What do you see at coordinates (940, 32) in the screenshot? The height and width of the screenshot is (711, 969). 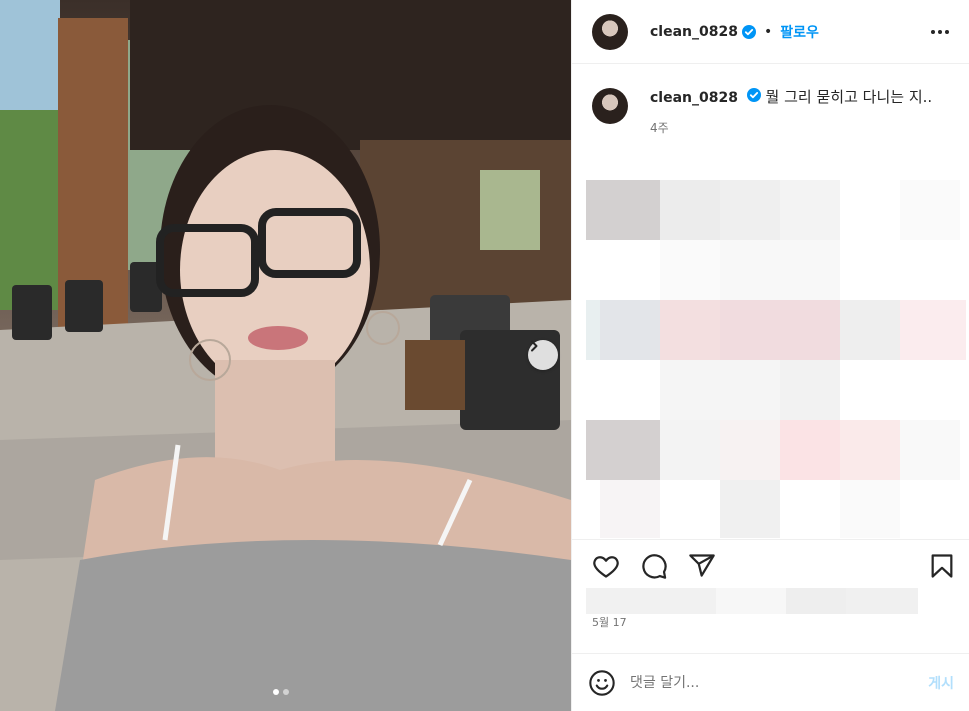 I see `more-options-icon` at bounding box center [940, 32].